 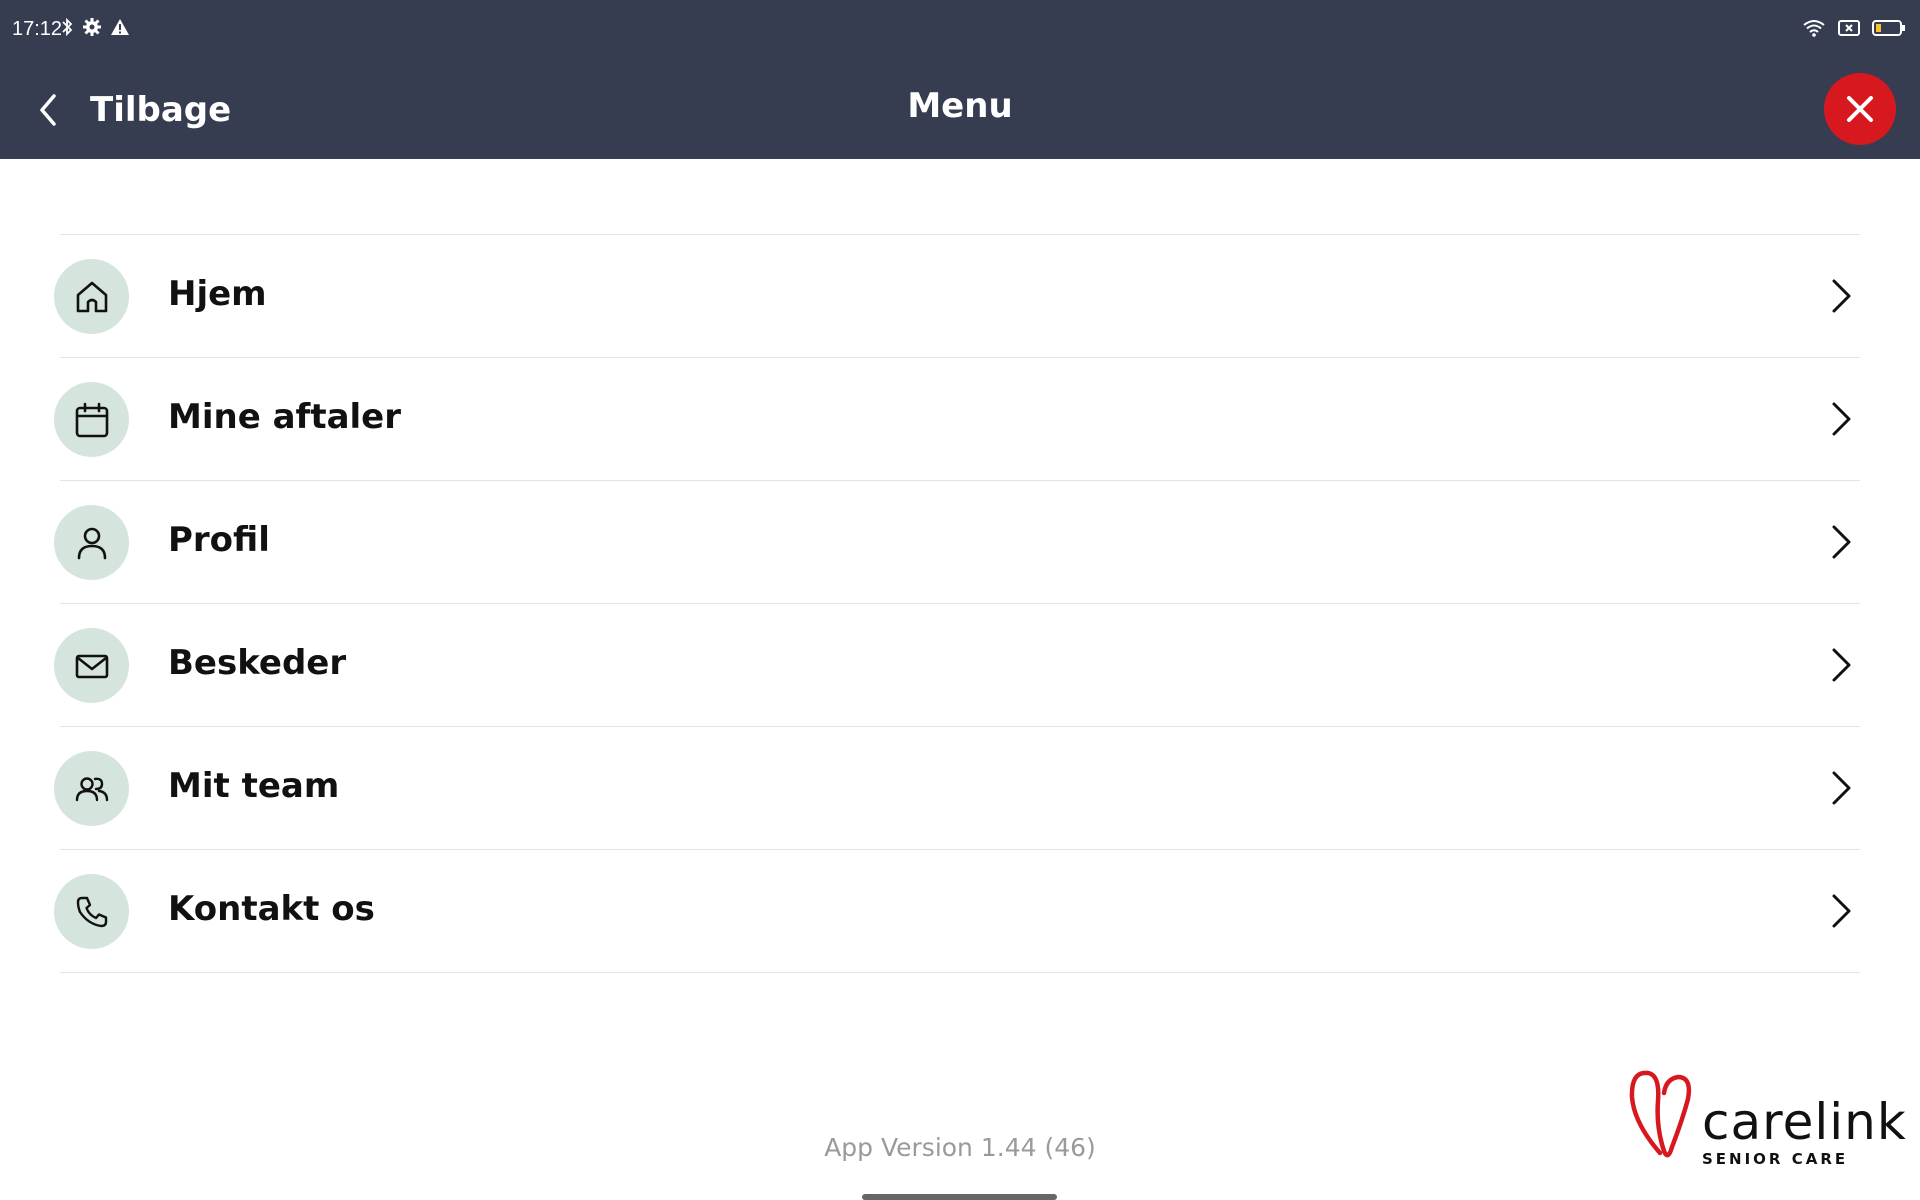 What do you see at coordinates (91, 542) in the screenshot?
I see `user-icon` at bounding box center [91, 542].